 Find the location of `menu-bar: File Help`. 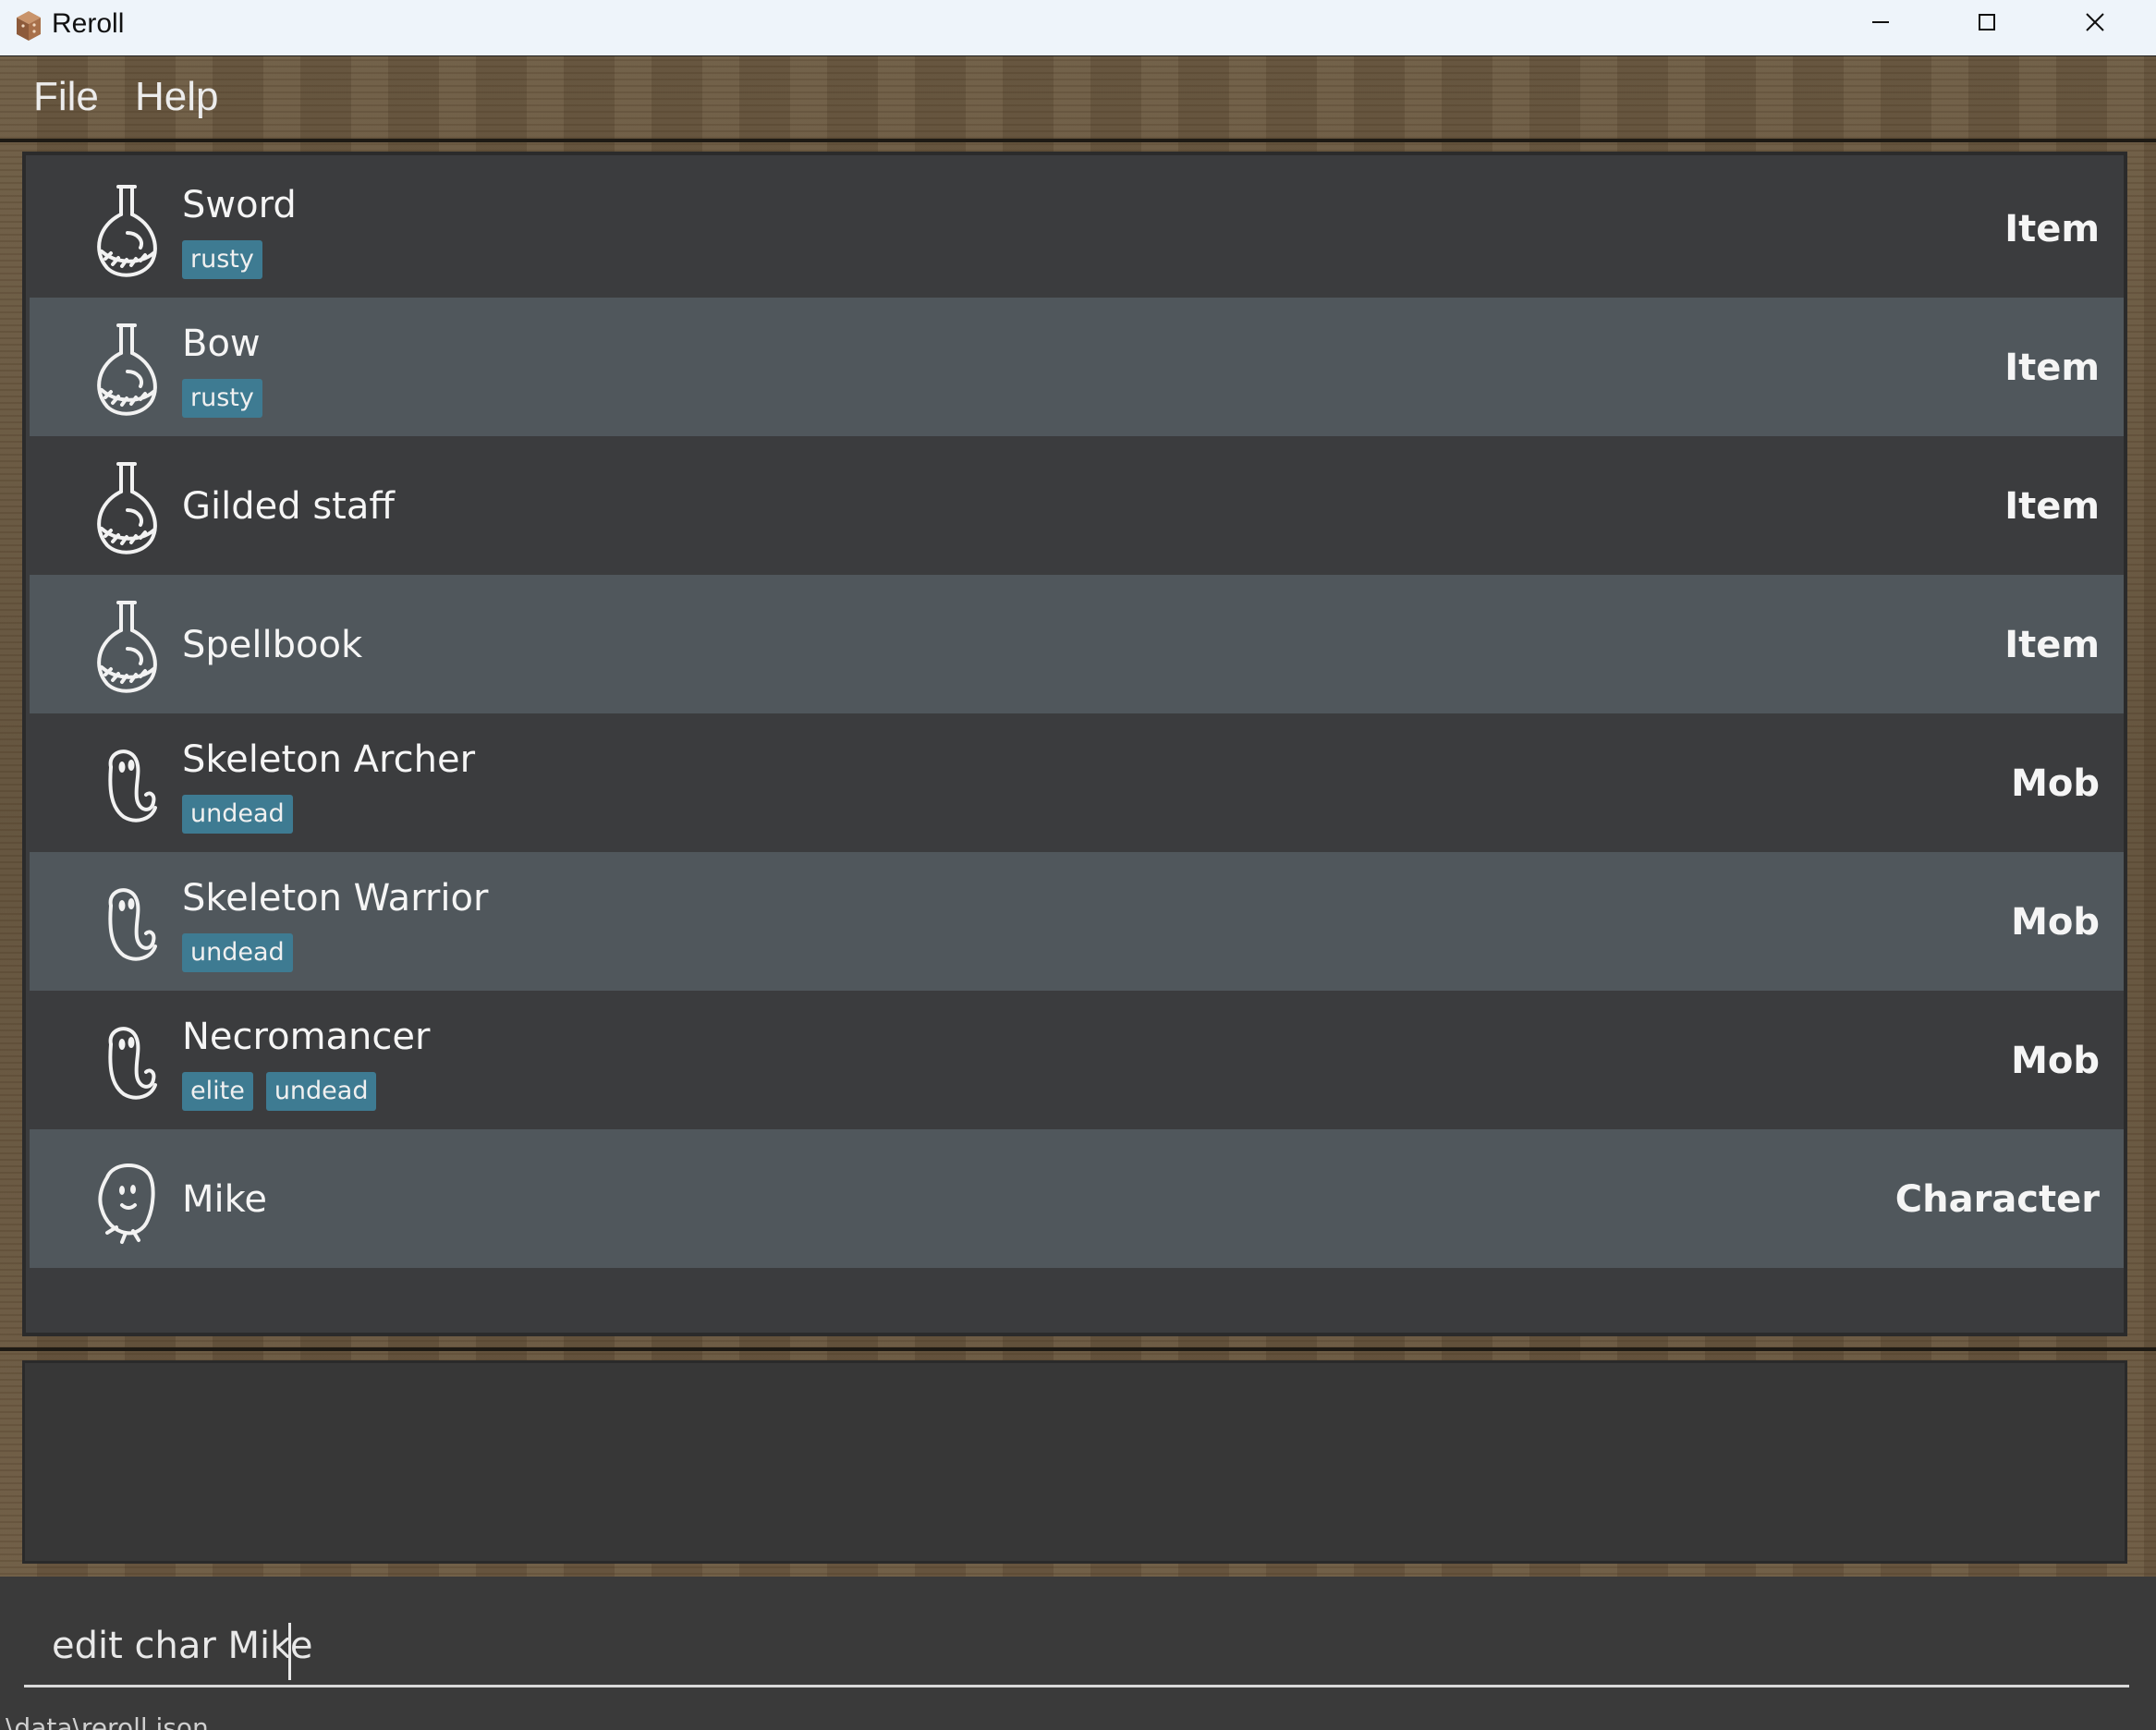

menu-bar: File Help is located at coordinates (1078, 98).